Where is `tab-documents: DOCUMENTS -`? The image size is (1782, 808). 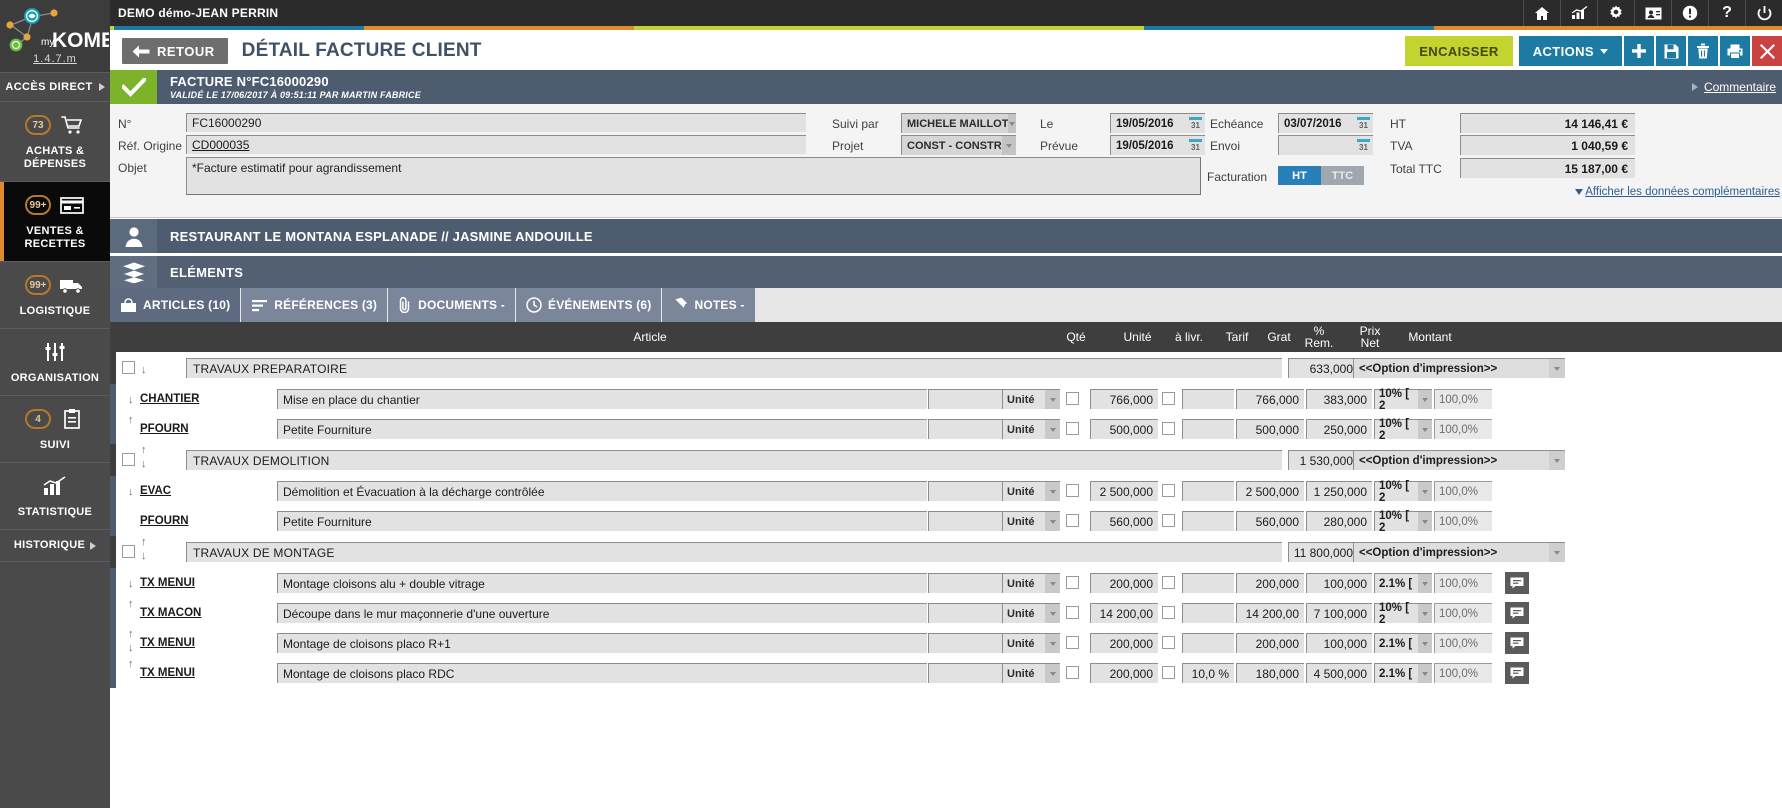
tab-documents: DOCUMENTS - is located at coordinates (452, 305).